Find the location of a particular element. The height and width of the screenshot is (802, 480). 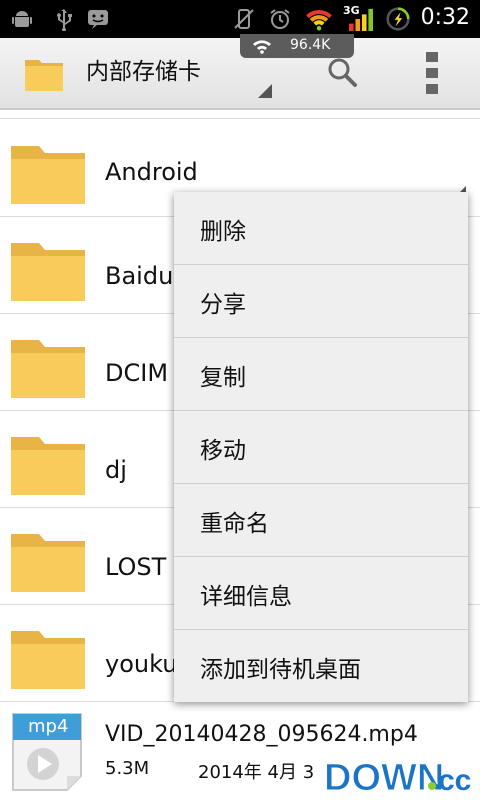

file-date: 2014年 4月 3 is located at coordinates (256, 772).